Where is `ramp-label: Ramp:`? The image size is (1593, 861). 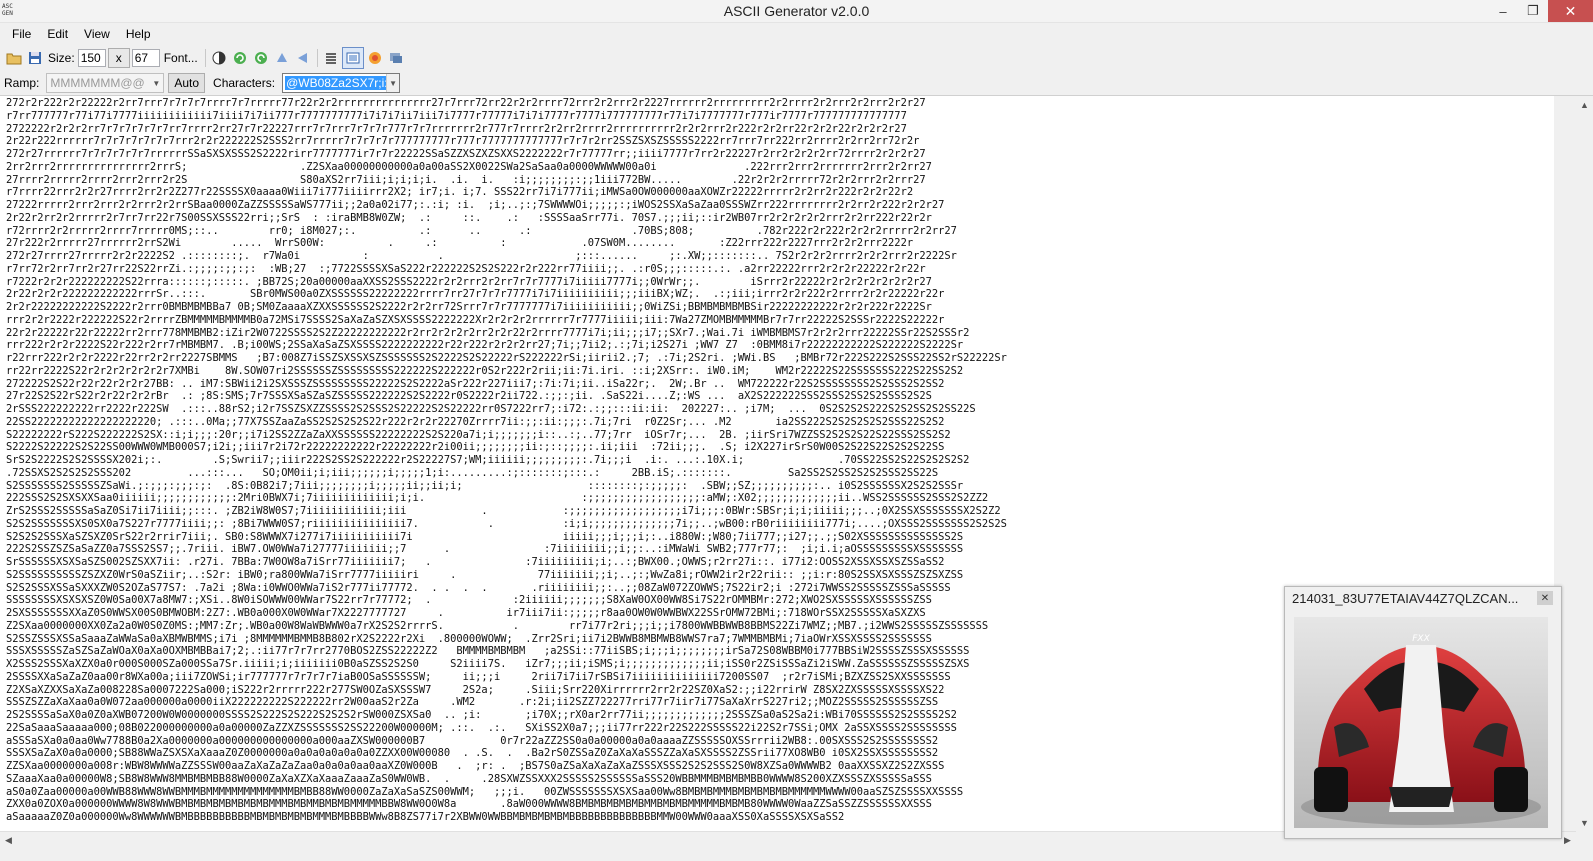 ramp-label: Ramp: is located at coordinates (22, 83).